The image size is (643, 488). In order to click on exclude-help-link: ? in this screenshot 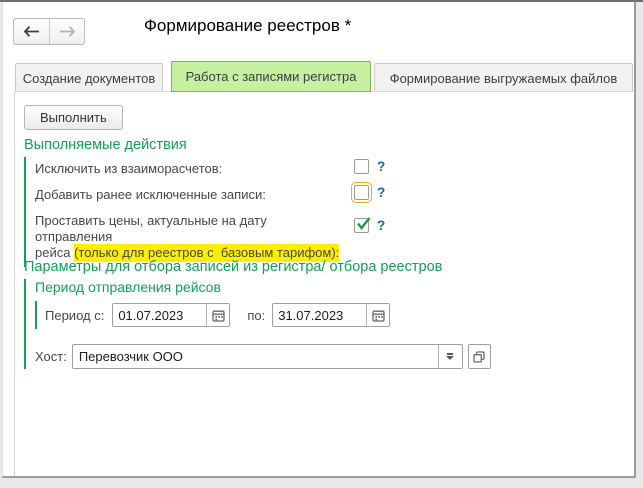, I will do `click(381, 166)`.